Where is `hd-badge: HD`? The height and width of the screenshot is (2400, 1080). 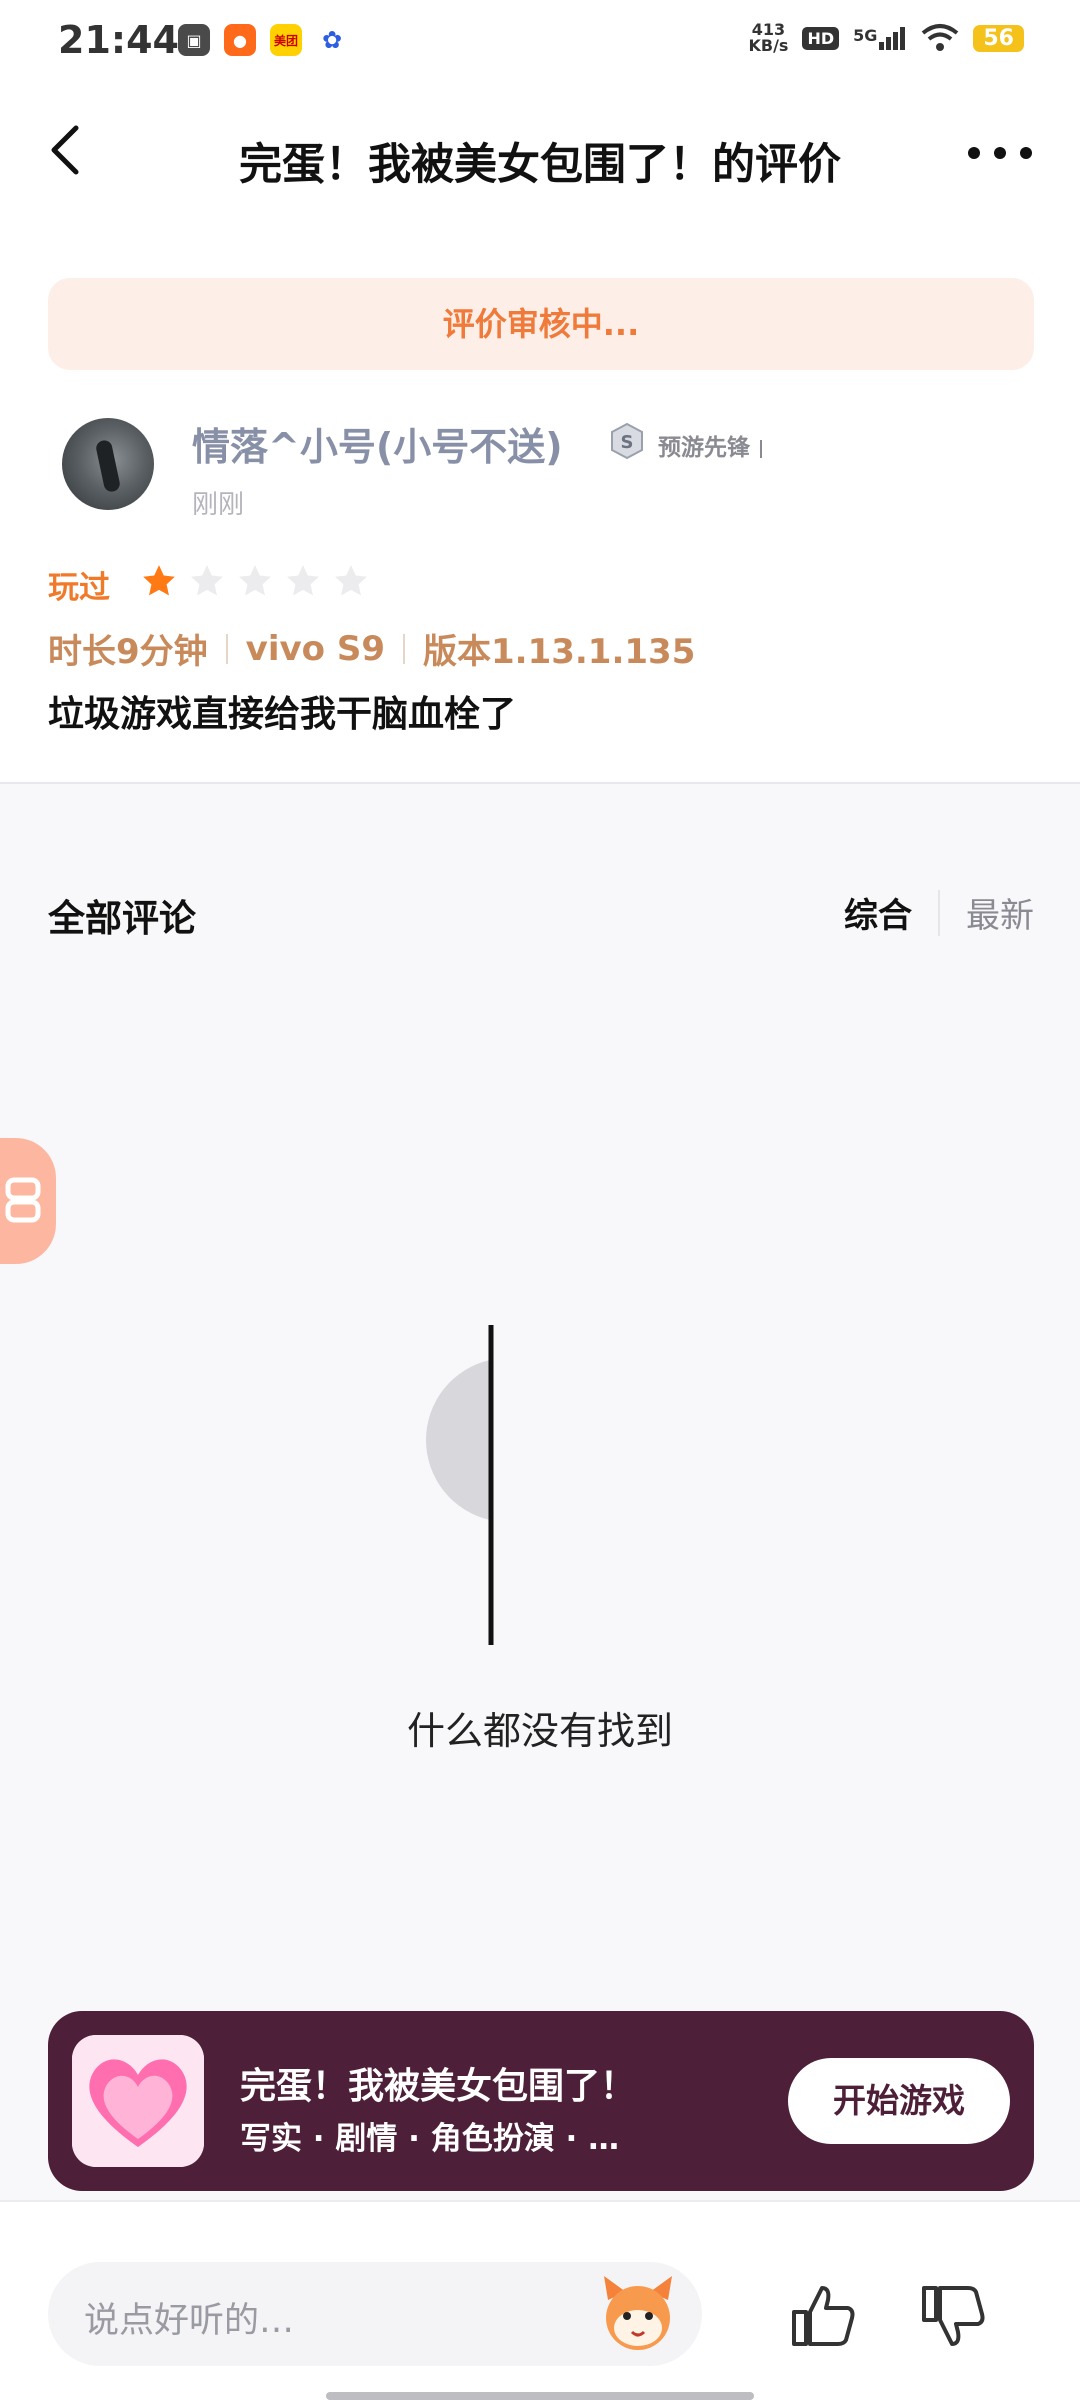
hd-badge: HD is located at coordinates (821, 38).